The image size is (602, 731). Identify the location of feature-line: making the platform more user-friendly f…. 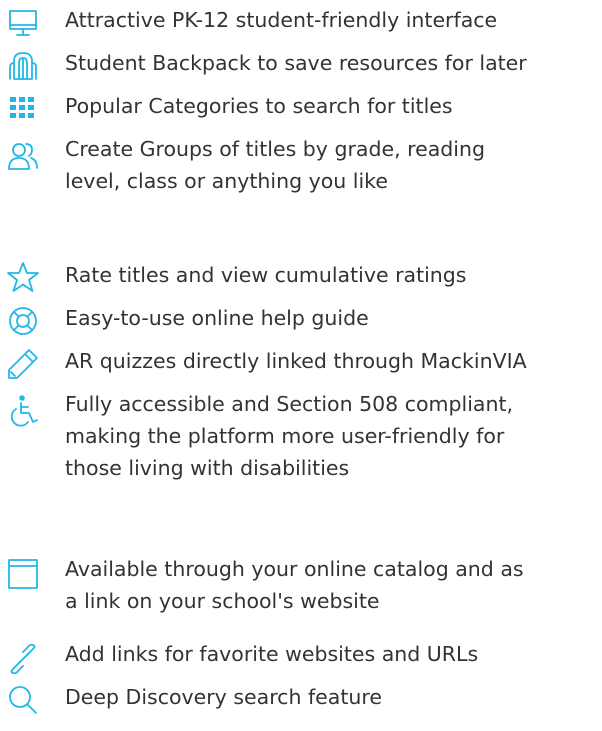
(285, 436).